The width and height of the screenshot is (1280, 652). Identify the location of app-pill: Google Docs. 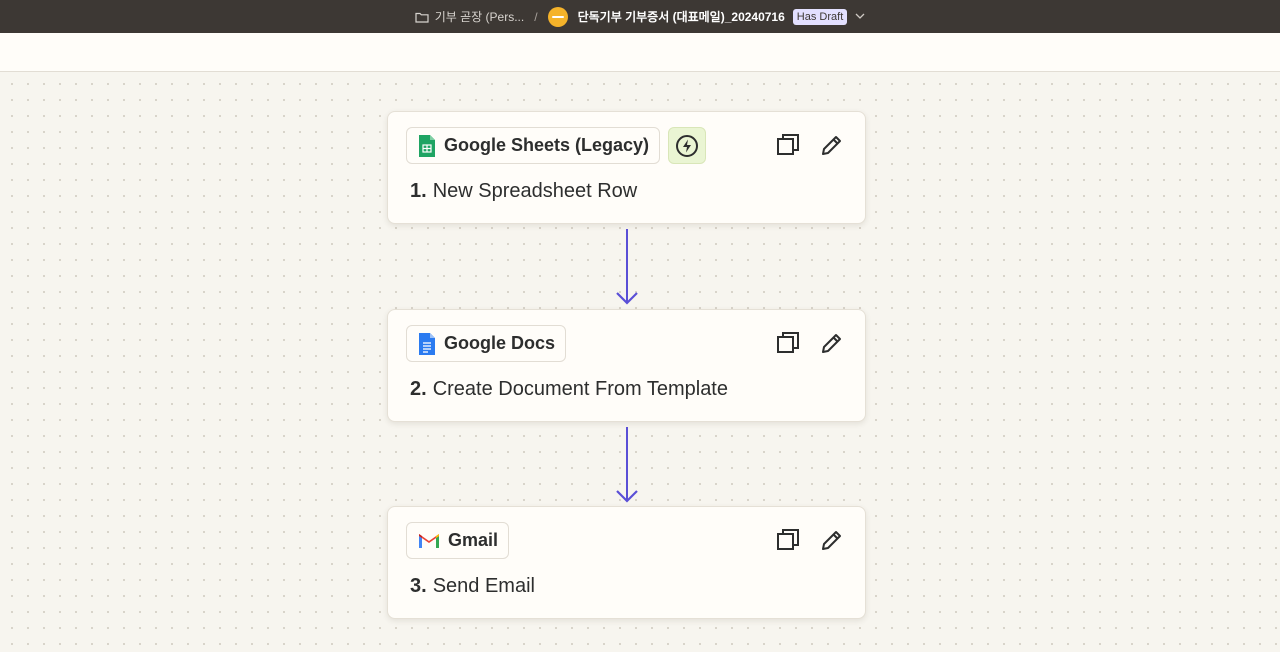
(486, 343).